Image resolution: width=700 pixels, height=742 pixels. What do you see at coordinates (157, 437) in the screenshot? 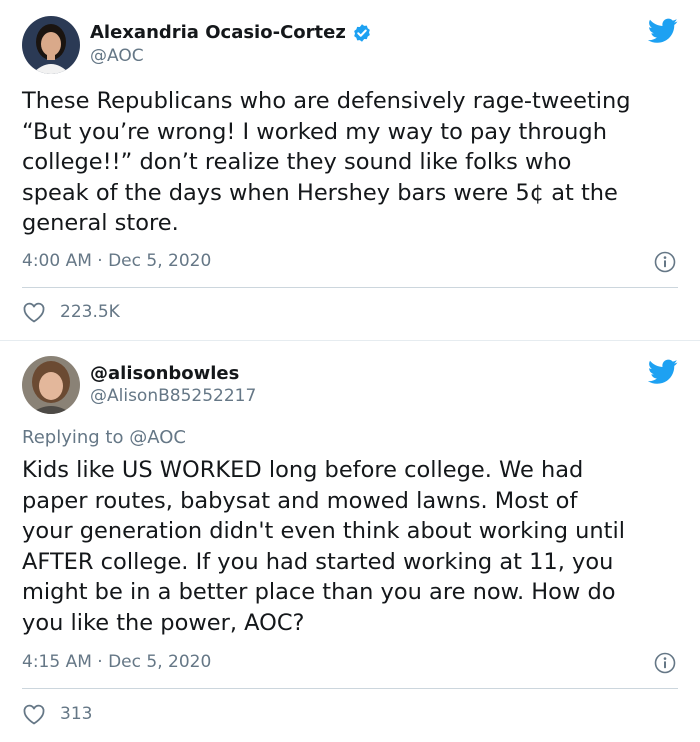
I see `replying-to-mention: @AOC` at bounding box center [157, 437].